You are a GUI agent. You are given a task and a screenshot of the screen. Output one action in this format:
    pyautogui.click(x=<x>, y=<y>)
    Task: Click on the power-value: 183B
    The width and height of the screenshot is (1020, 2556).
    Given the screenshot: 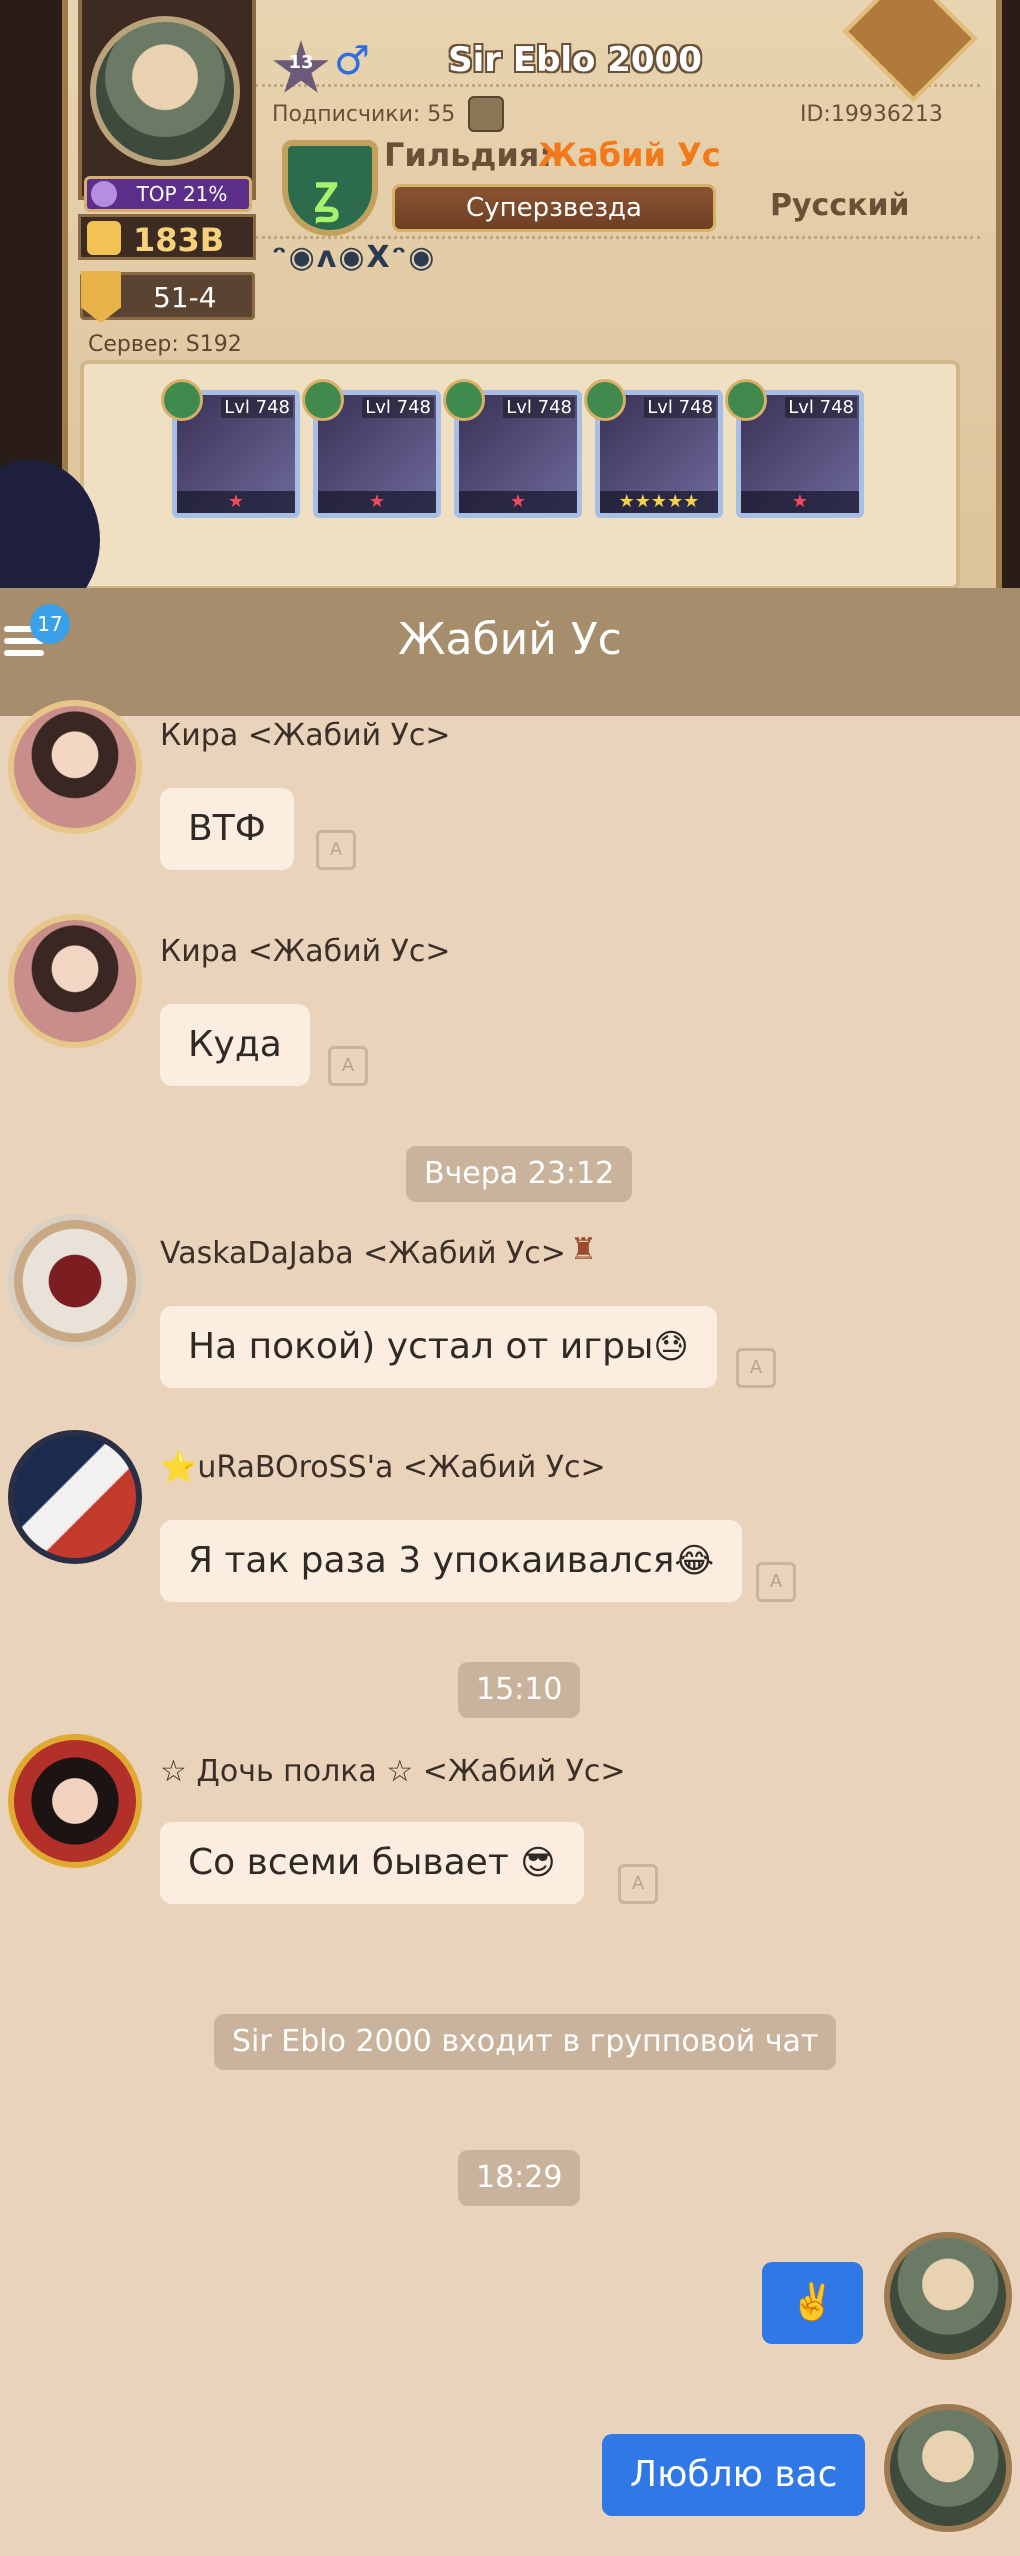 What is the action you would take?
    pyautogui.click(x=179, y=240)
    